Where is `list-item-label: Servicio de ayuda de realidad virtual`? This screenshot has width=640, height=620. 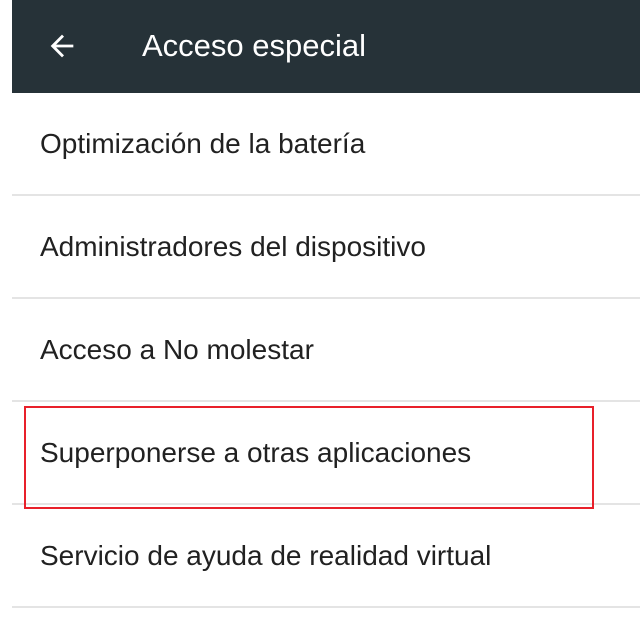
list-item-label: Servicio de ayuda de realidad virtual is located at coordinates (266, 555).